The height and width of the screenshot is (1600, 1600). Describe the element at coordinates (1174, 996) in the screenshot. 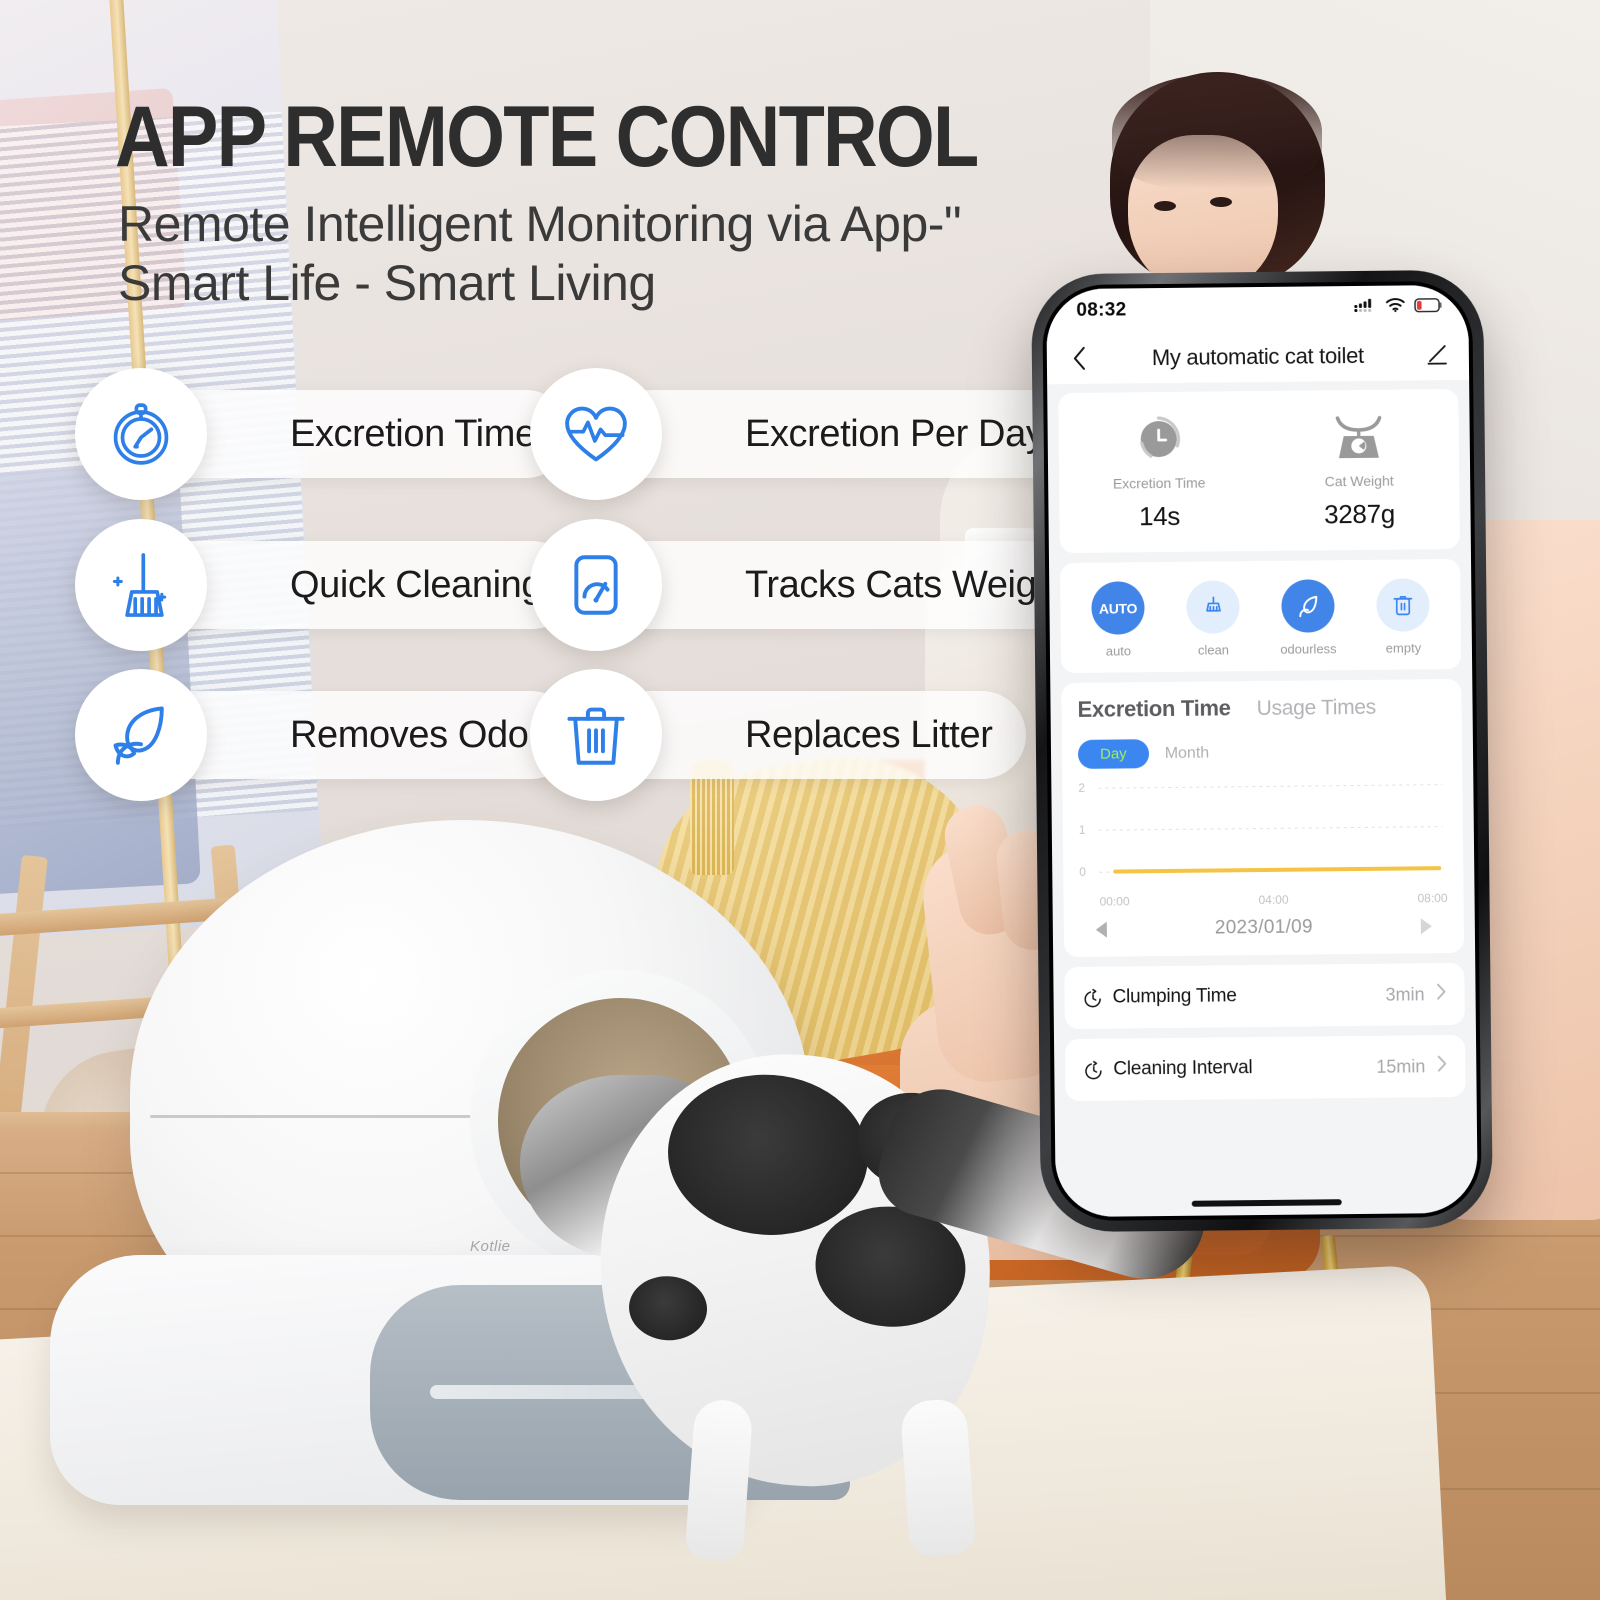

I see `settings-row-label: Clumping Time` at that location.